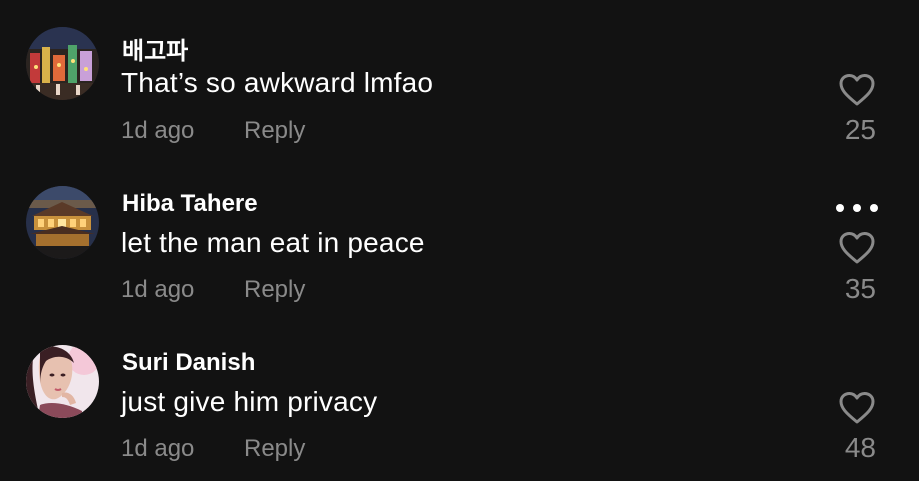  What do you see at coordinates (188, 363) in the screenshot?
I see `comment-username: Suri Danish` at bounding box center [188, 363].